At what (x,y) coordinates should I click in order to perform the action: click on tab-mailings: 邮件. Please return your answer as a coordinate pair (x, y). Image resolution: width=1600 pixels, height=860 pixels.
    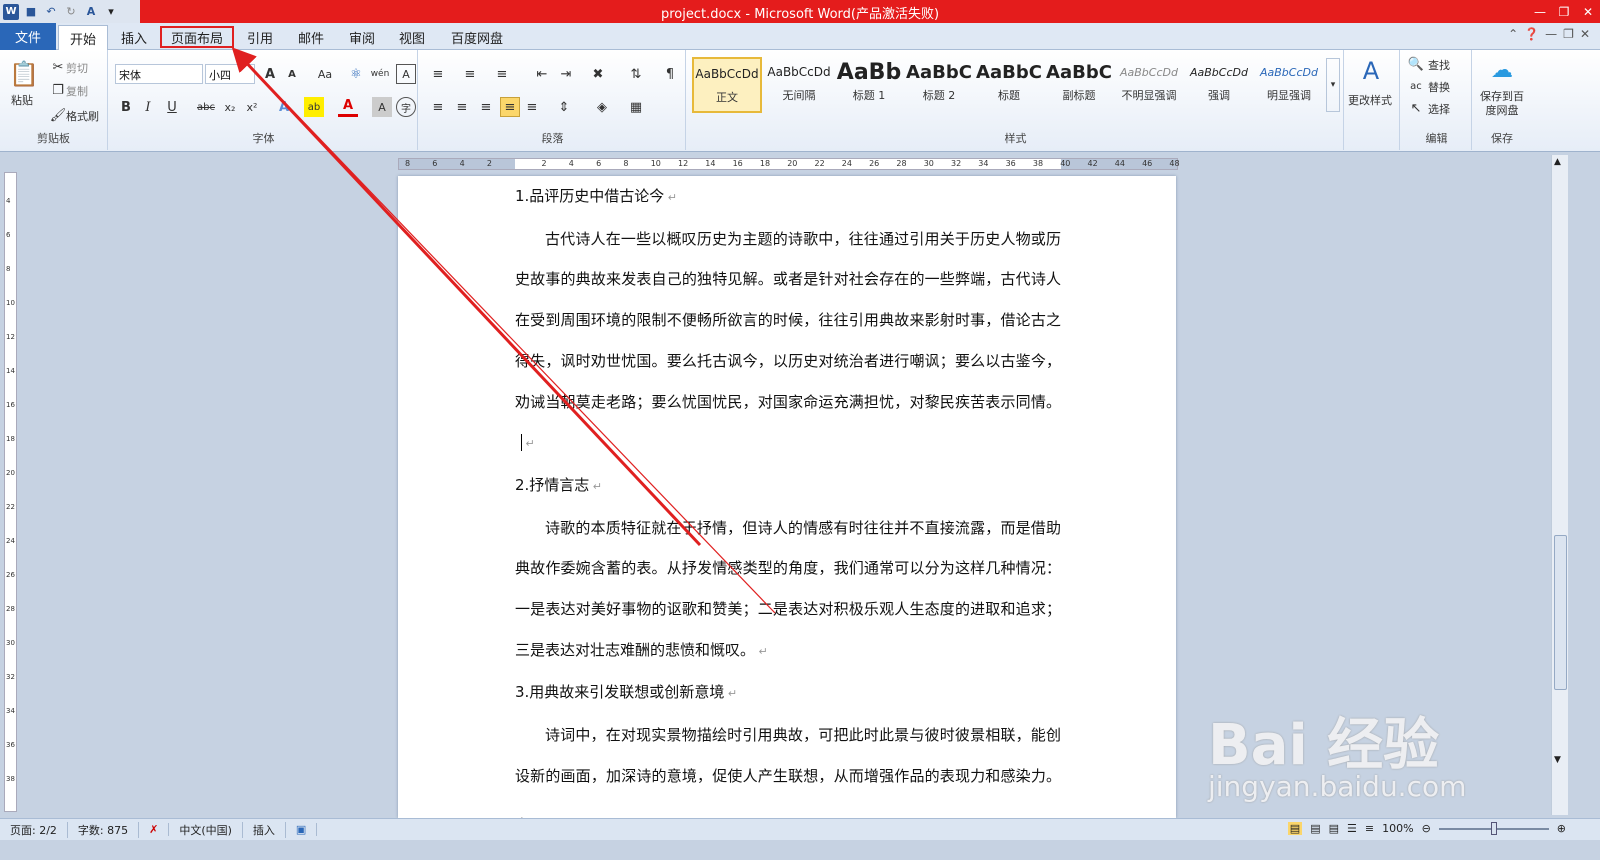
    Looking at the image, I should click on (311, 37).